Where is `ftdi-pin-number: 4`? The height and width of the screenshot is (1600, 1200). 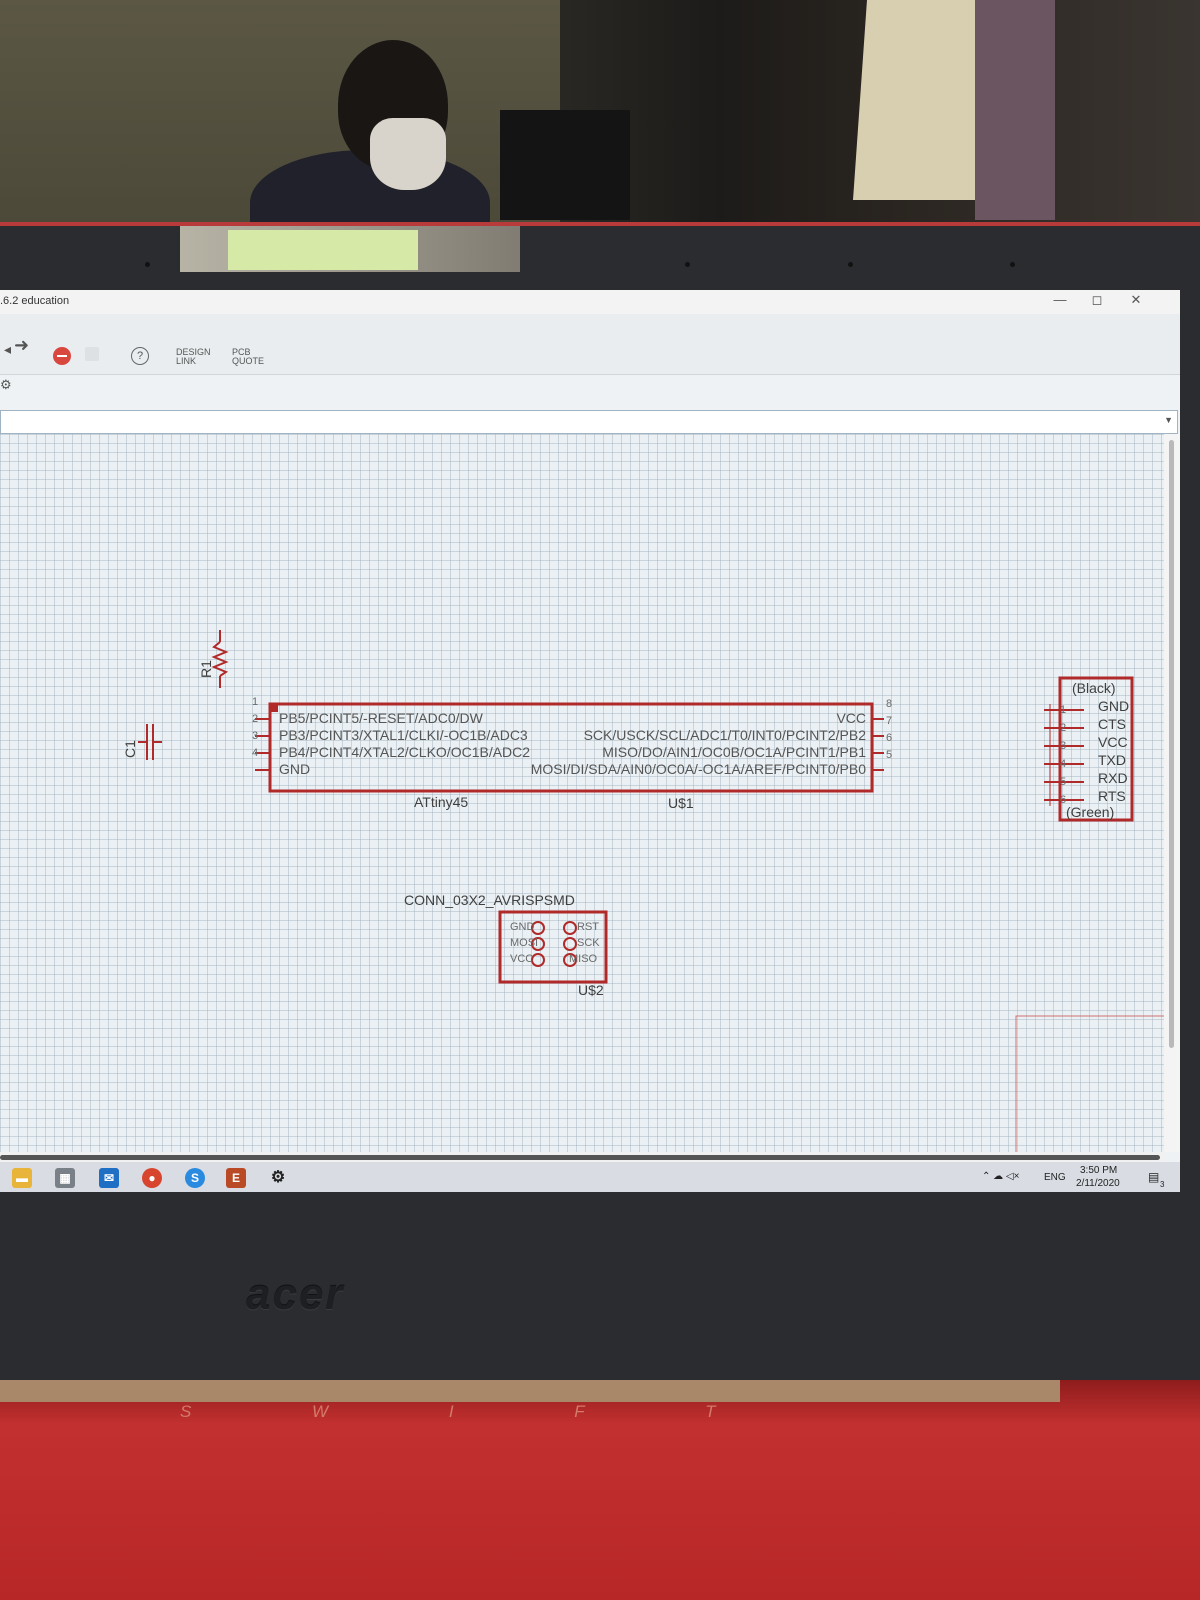 ftdi-pin-number: 4 is located at coordinates (1063, 764).